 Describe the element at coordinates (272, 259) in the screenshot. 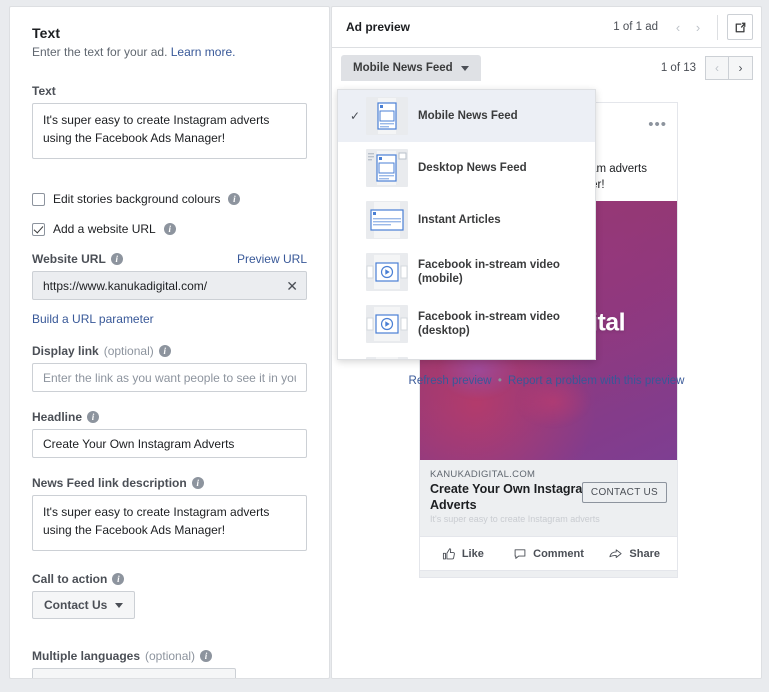

I see `preview-url-link: Preview URL` at that location.